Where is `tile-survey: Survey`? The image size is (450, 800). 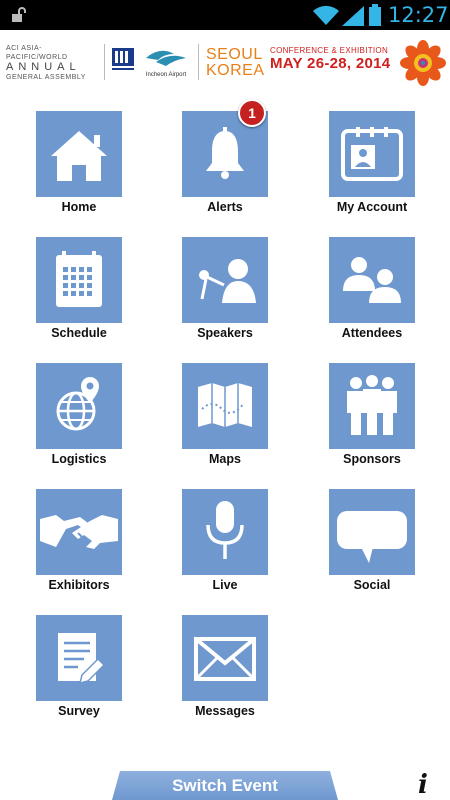 tile-survey: Survey is located at coordinates (77, 674).